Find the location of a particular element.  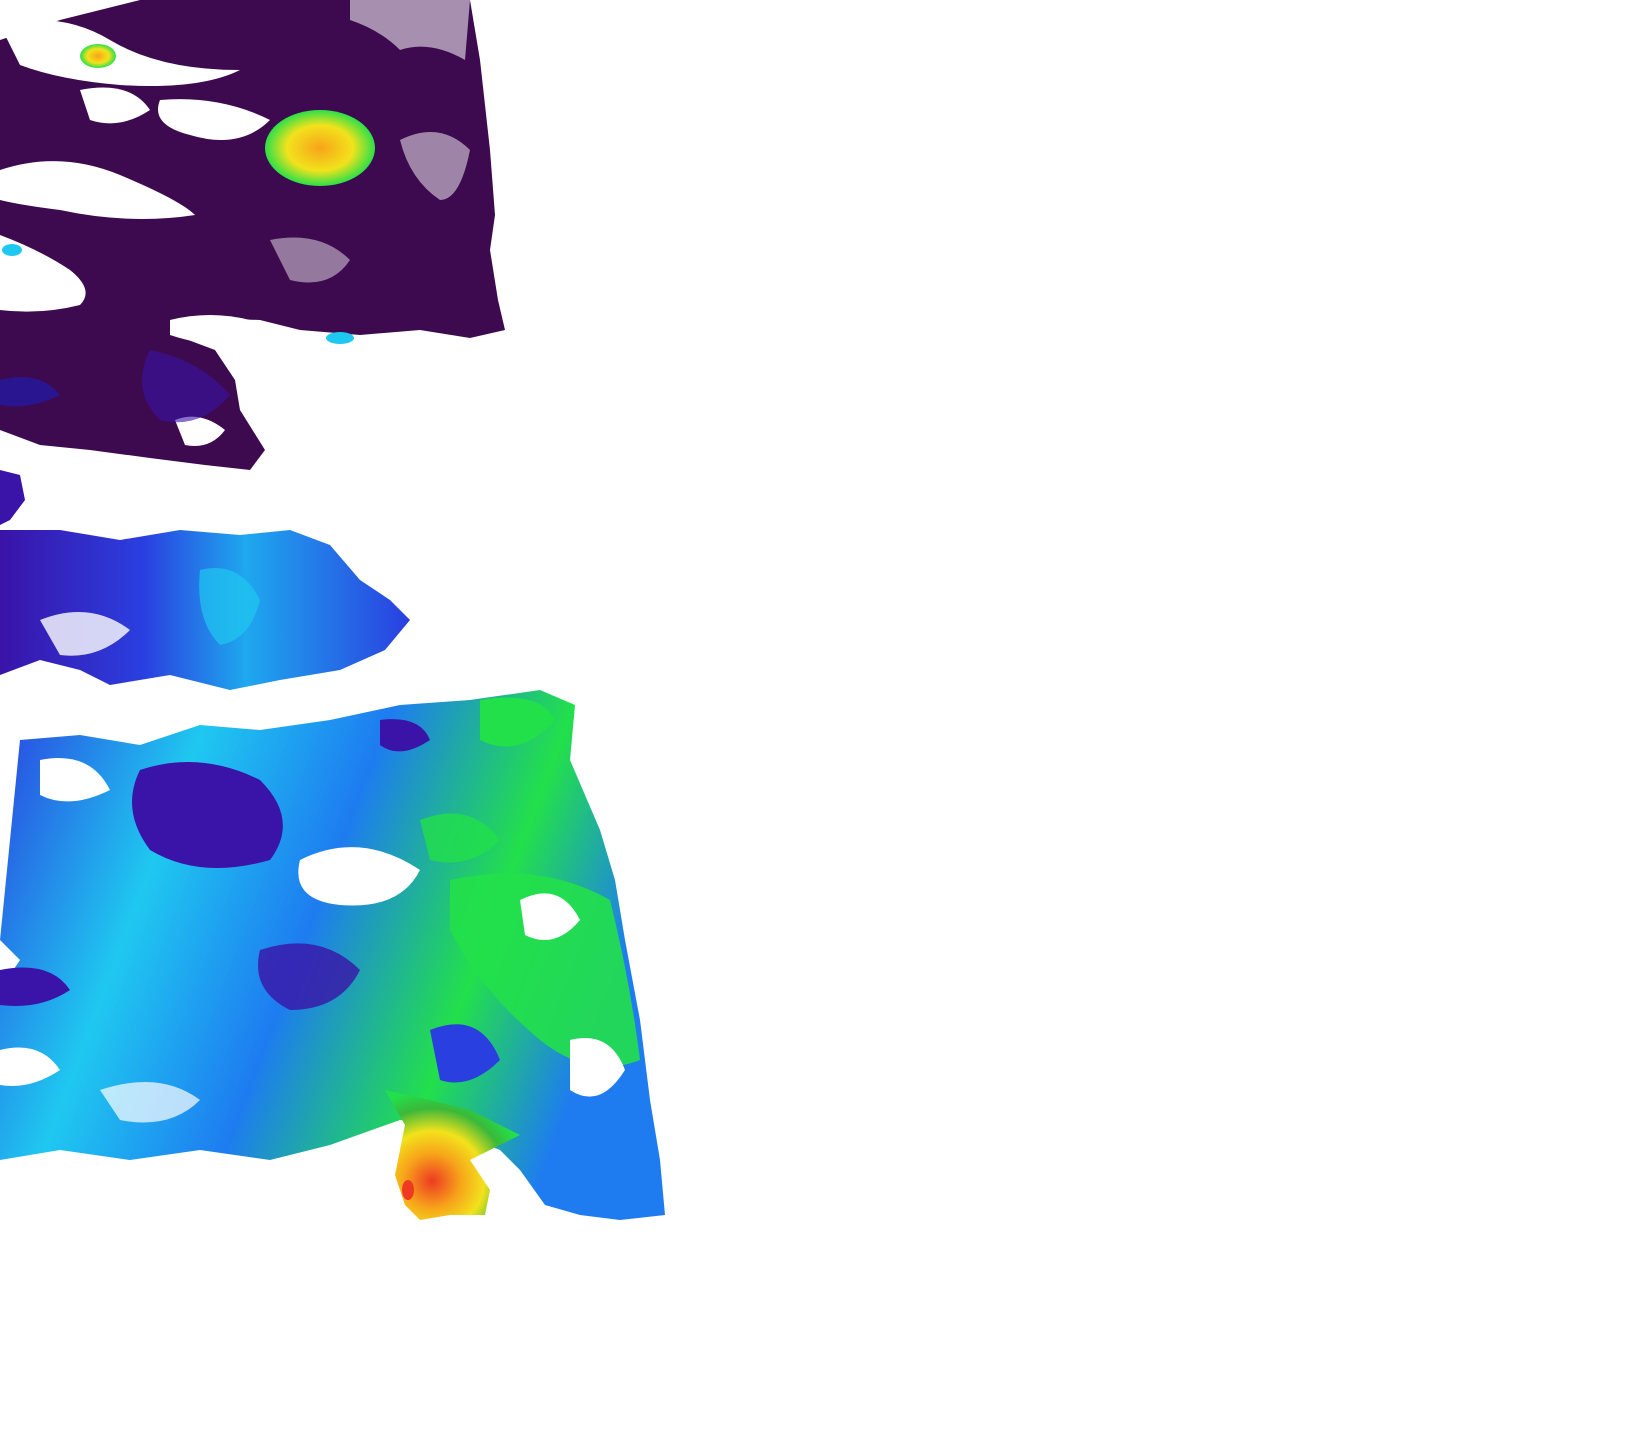

region-edge-fragment is located at coordinates (12, 497).